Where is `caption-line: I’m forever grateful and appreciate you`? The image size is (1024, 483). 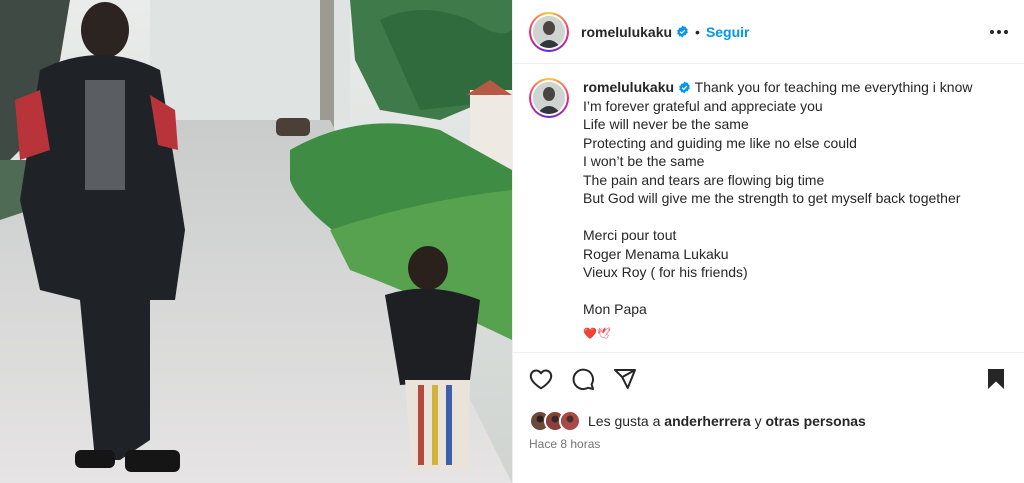 caption-line: I’m forever grateful and appreciate you is located at coordinates (703, 105).